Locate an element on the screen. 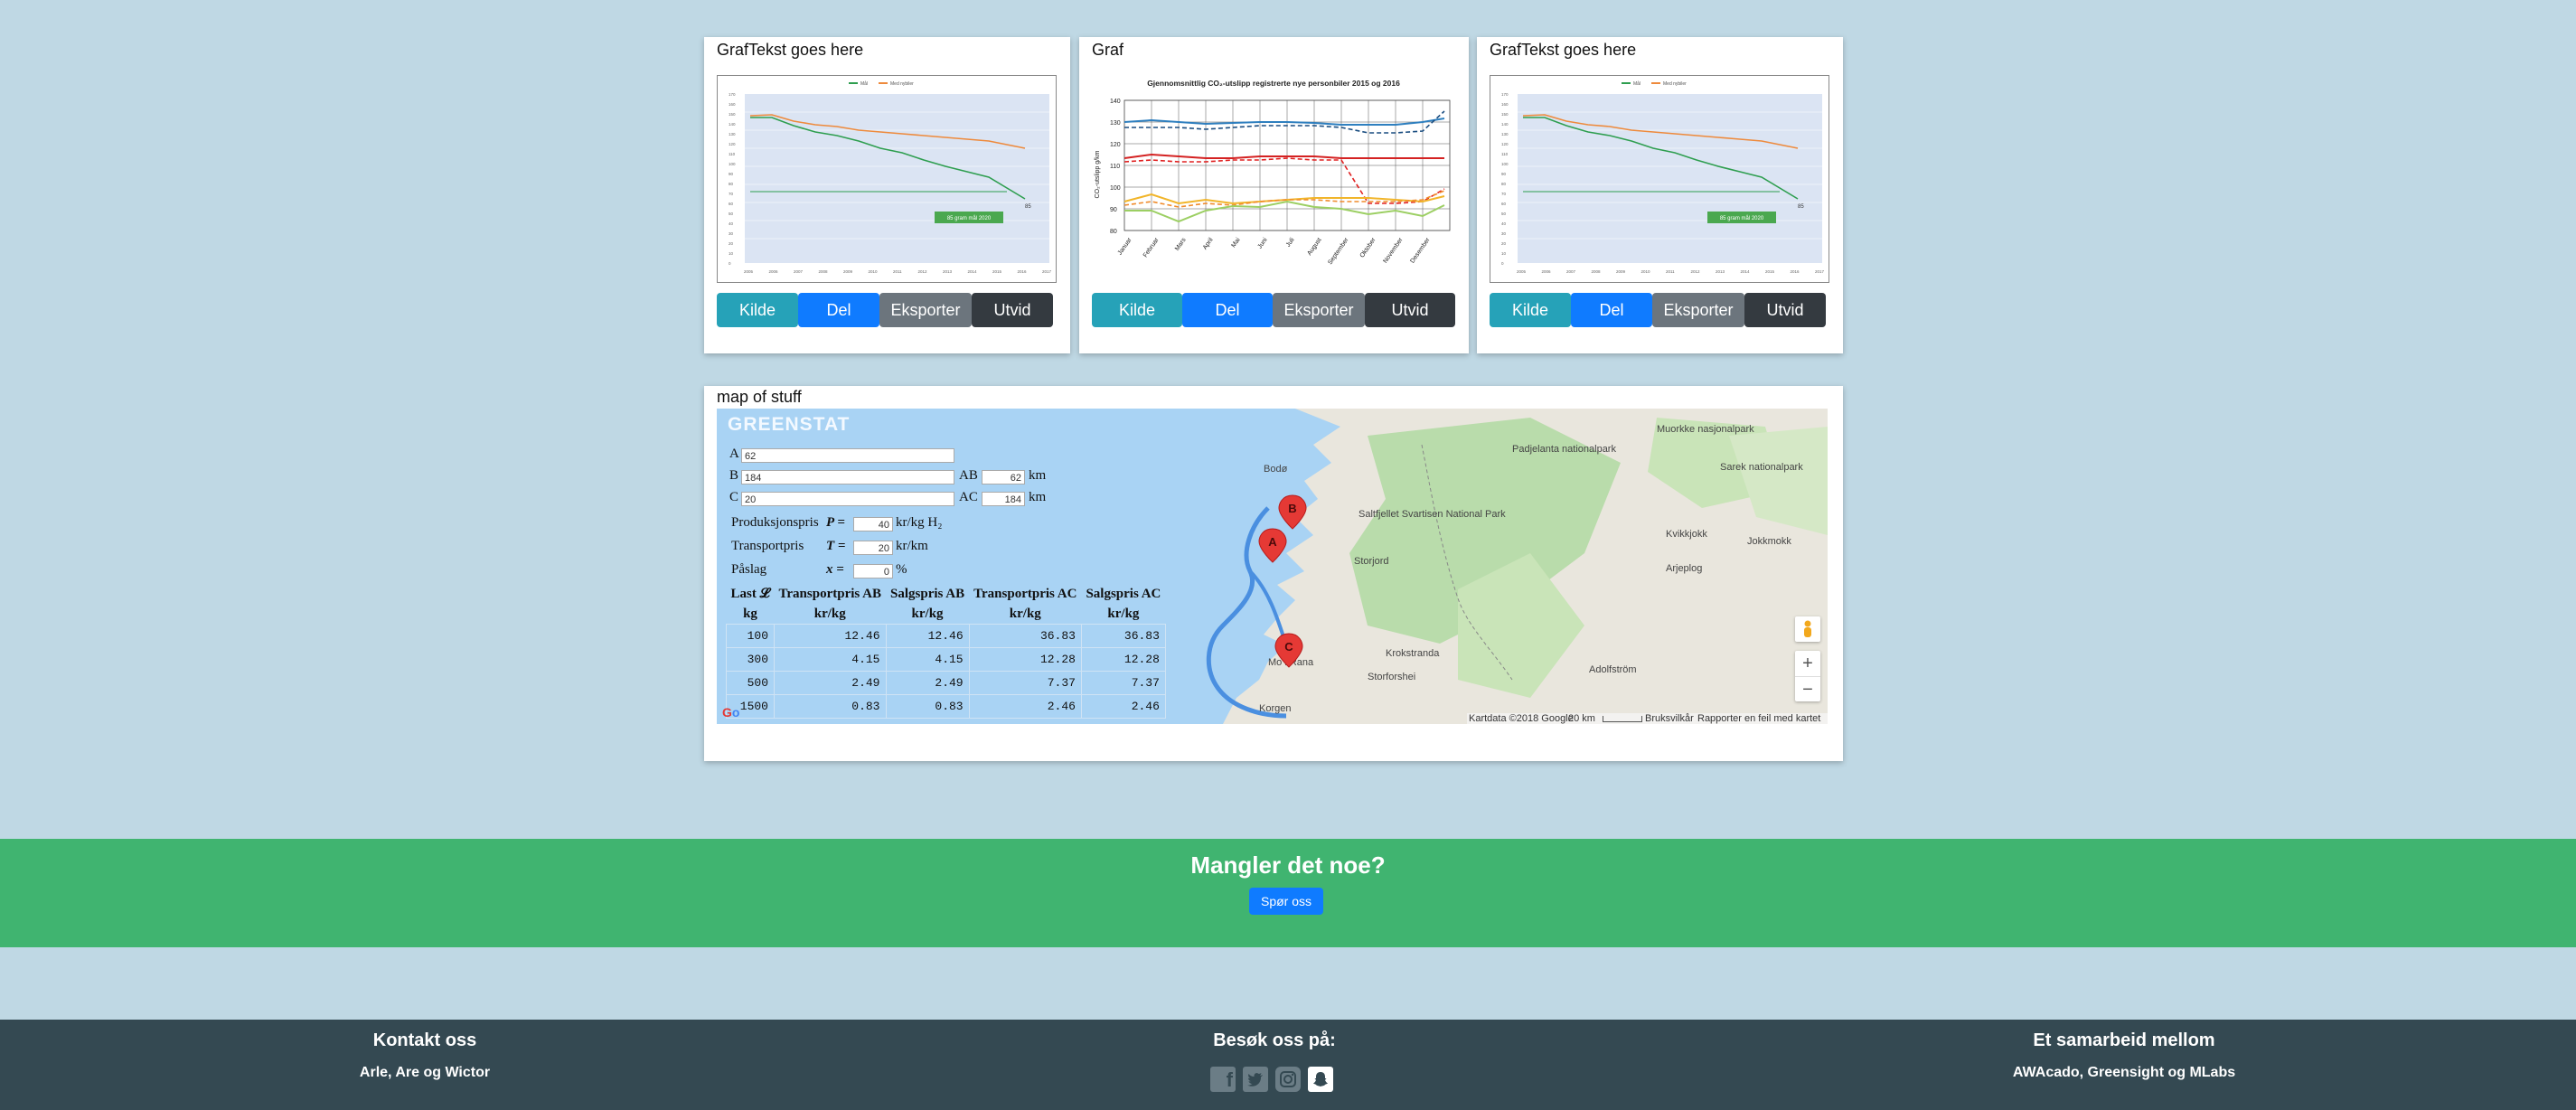 The width and height of the screenshot is (2576, 1110). y-tick-label: 0 is located at coordinates (730, 263).